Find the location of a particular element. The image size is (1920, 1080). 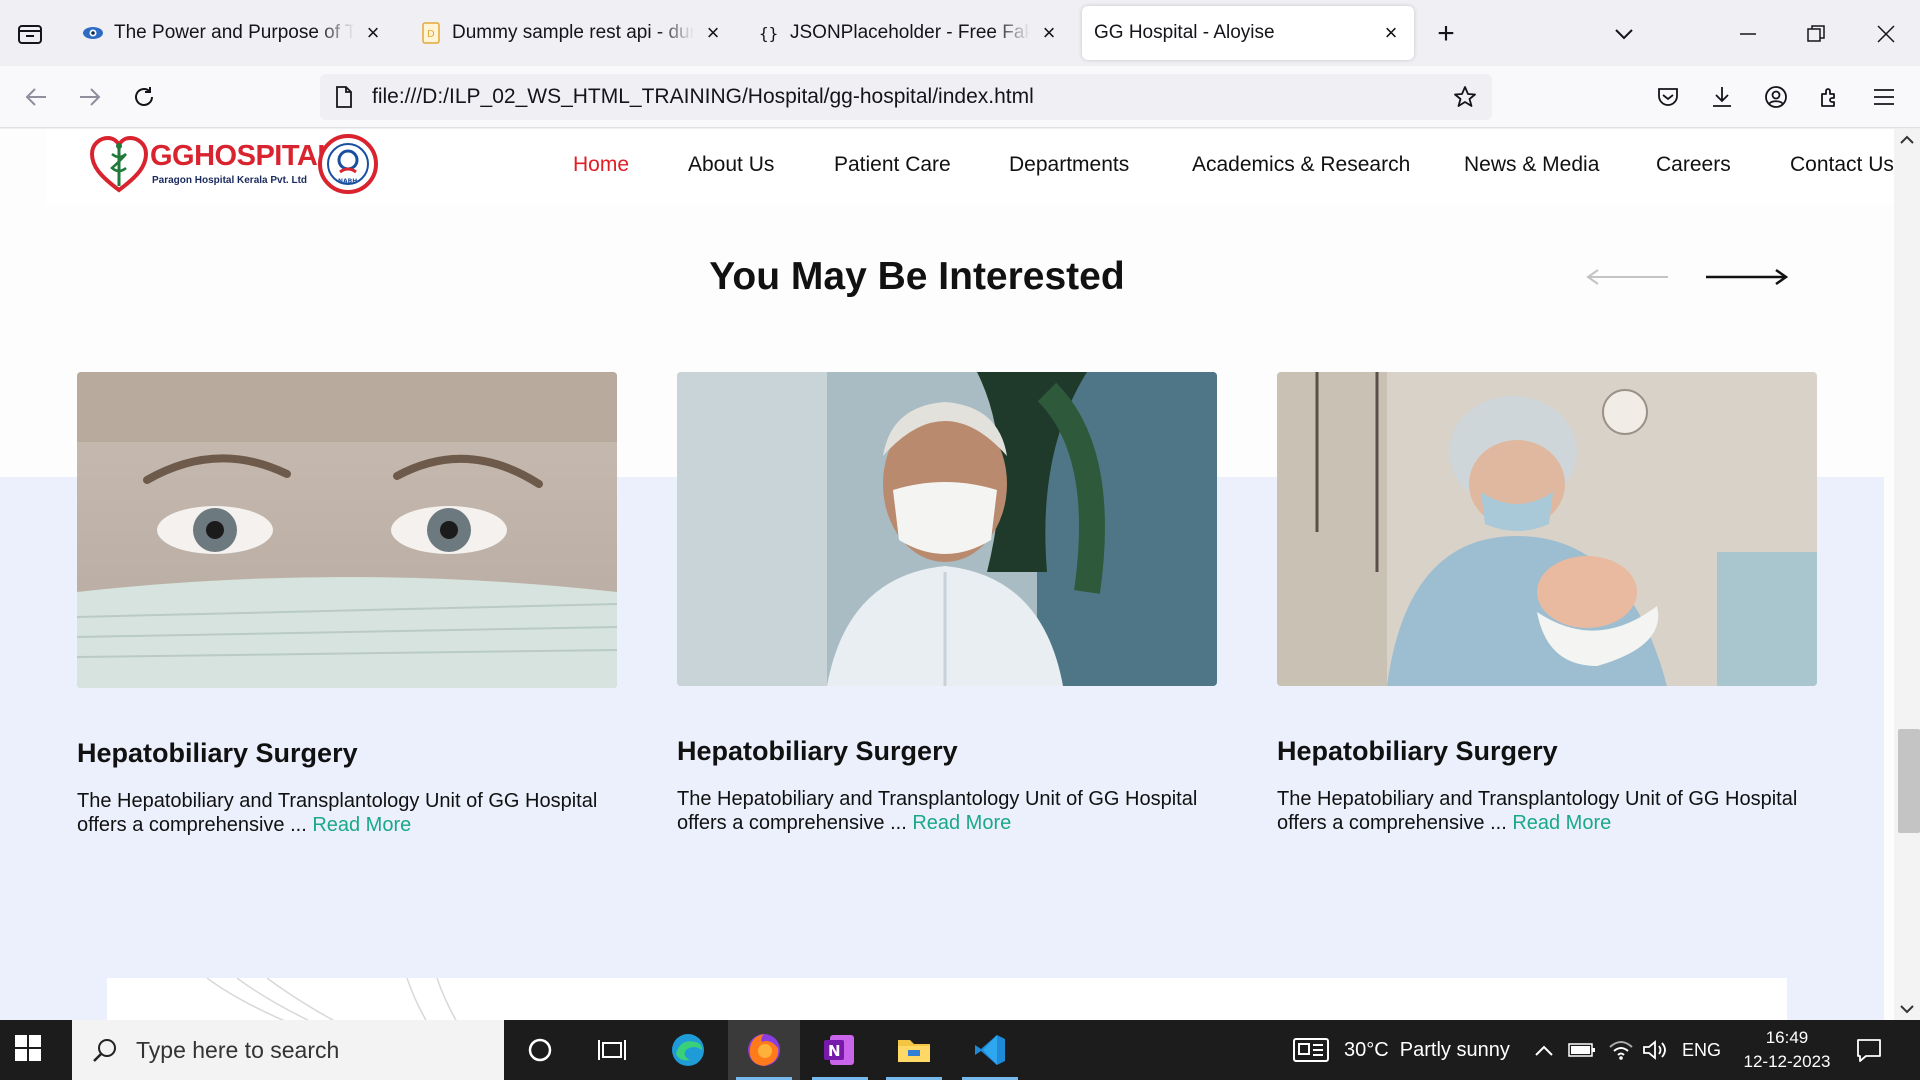

chevron-down-icon is located at coordinates (1624, 34).